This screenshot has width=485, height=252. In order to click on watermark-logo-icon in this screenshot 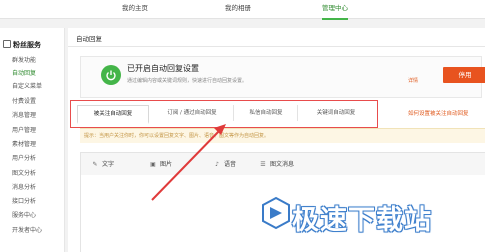, I will do `click(276, 213)`.